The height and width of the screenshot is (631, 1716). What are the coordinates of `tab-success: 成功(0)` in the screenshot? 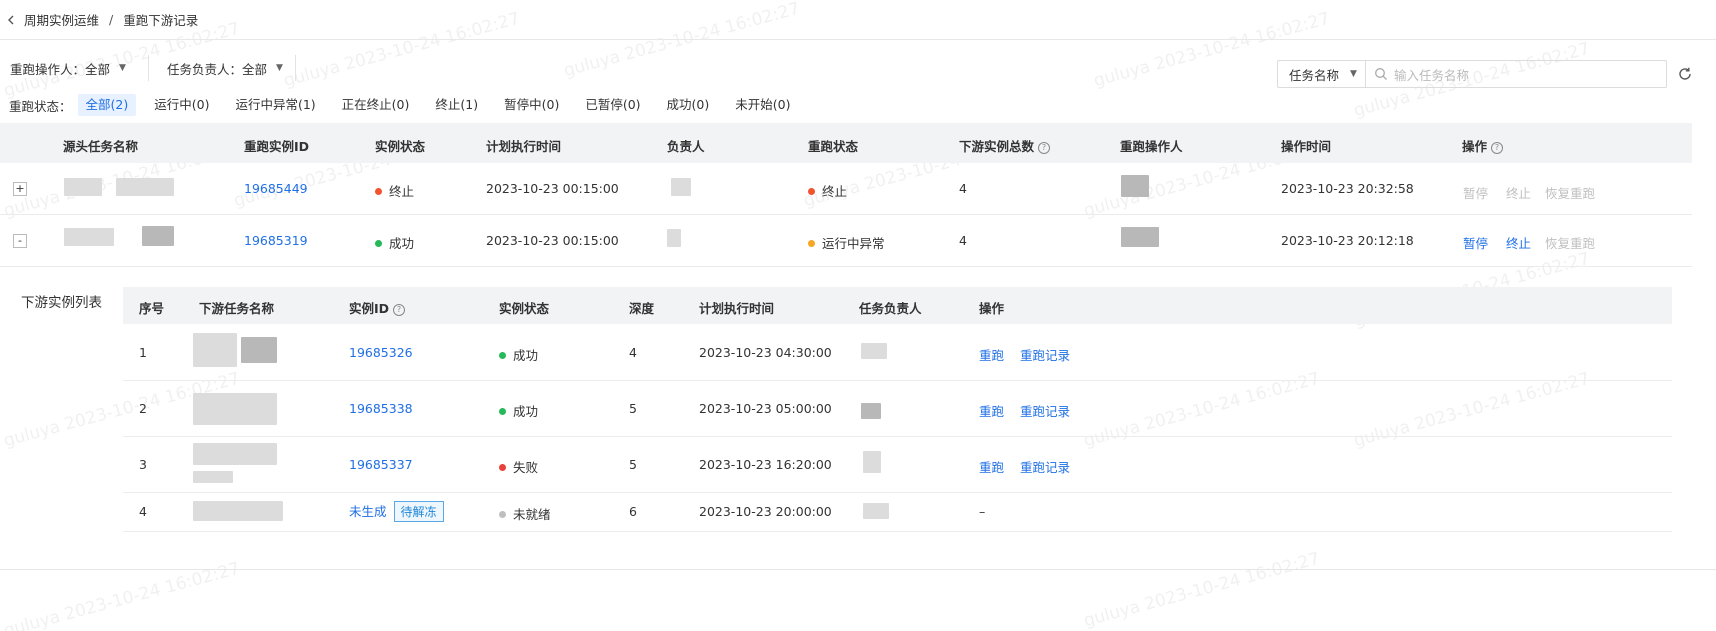 It's located at (688, 105).